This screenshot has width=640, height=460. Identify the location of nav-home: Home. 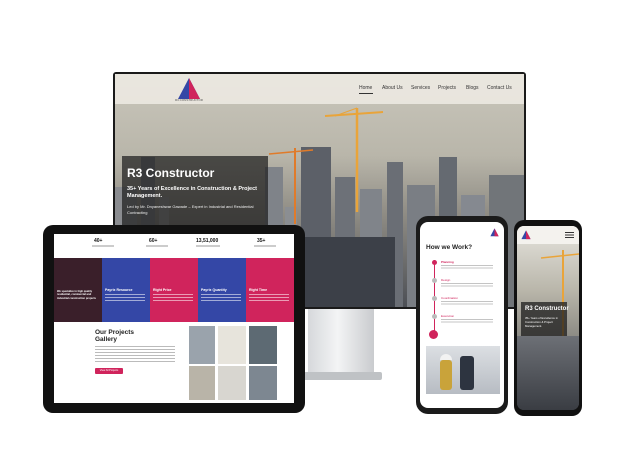
(365, 88).